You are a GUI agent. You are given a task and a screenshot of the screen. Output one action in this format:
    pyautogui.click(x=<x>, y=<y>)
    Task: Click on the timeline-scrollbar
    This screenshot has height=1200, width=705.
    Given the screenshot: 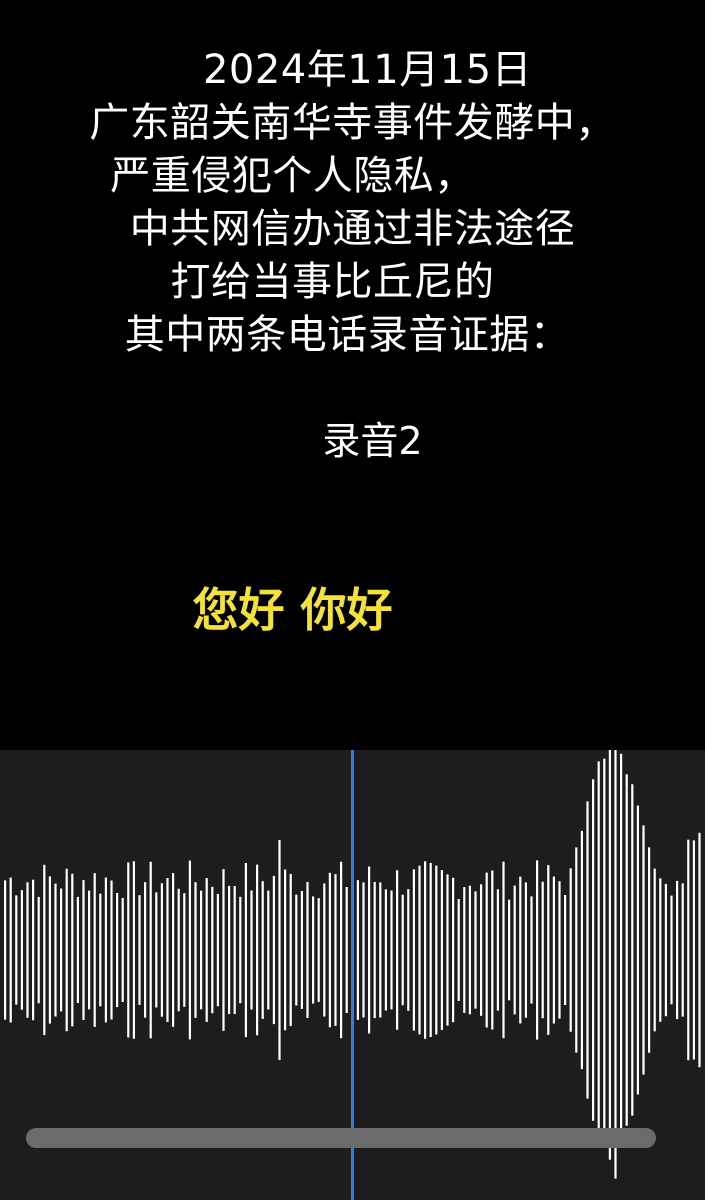 What is the action you would take?
    pyautogui.click(x=341, y=1138)
    